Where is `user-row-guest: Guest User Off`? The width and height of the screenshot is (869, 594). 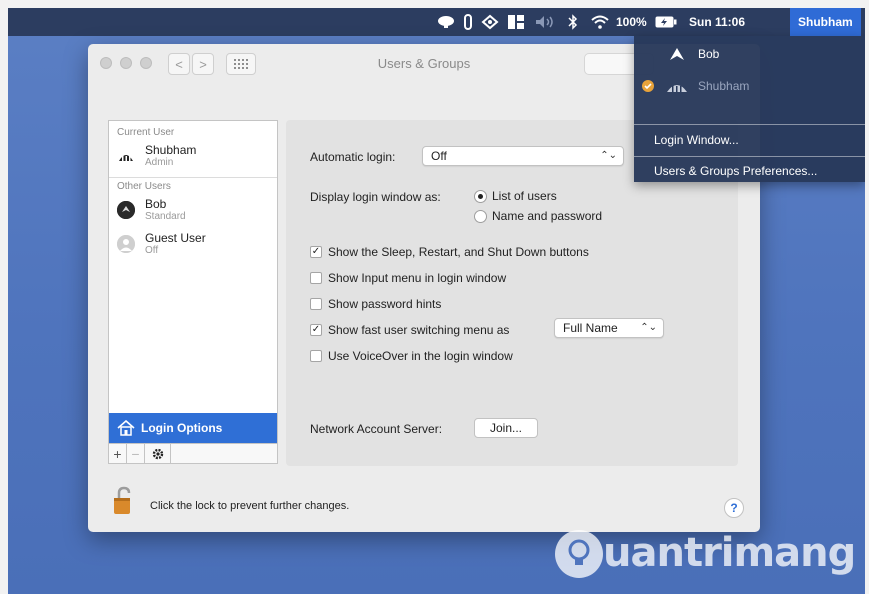
user-row-guest: Guest User Off is located at coordinates (197, 246).